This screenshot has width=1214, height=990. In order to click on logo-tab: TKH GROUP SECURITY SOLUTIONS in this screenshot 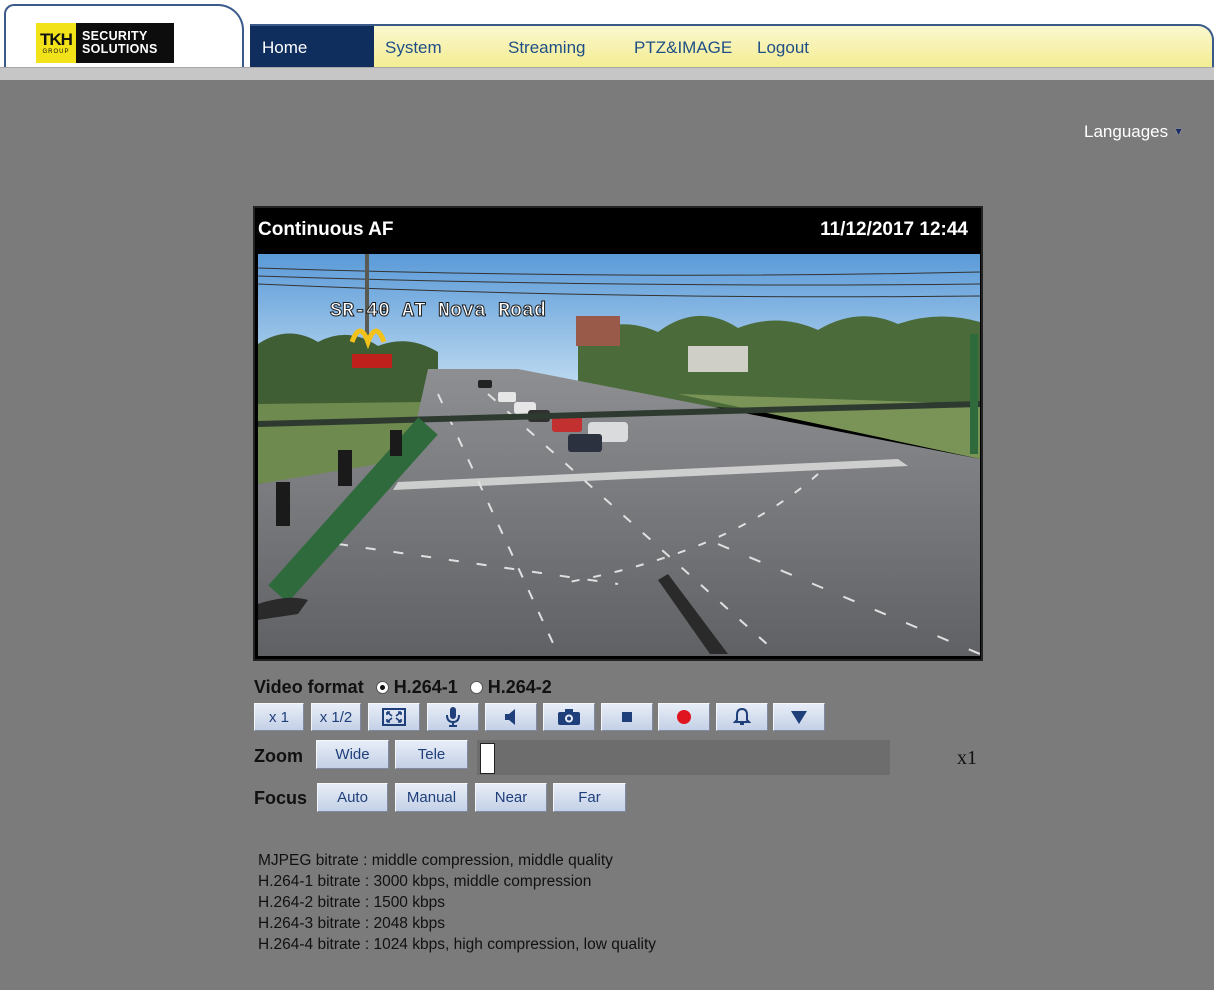, I will do `click(124, 36)`.